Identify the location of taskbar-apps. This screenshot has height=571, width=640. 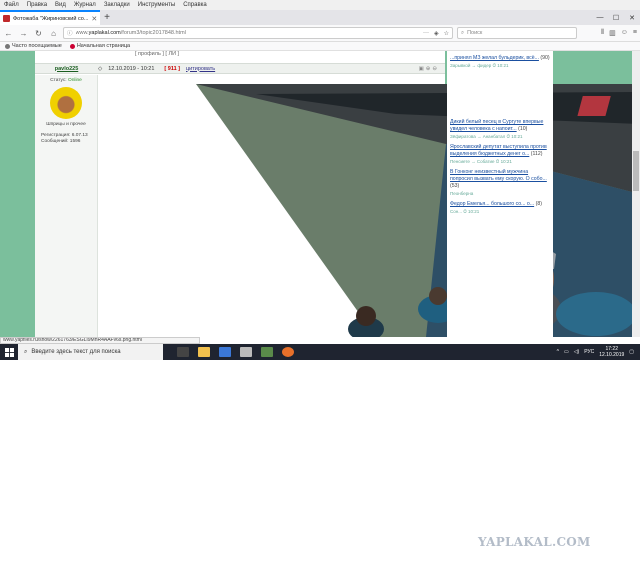
(235, 352).